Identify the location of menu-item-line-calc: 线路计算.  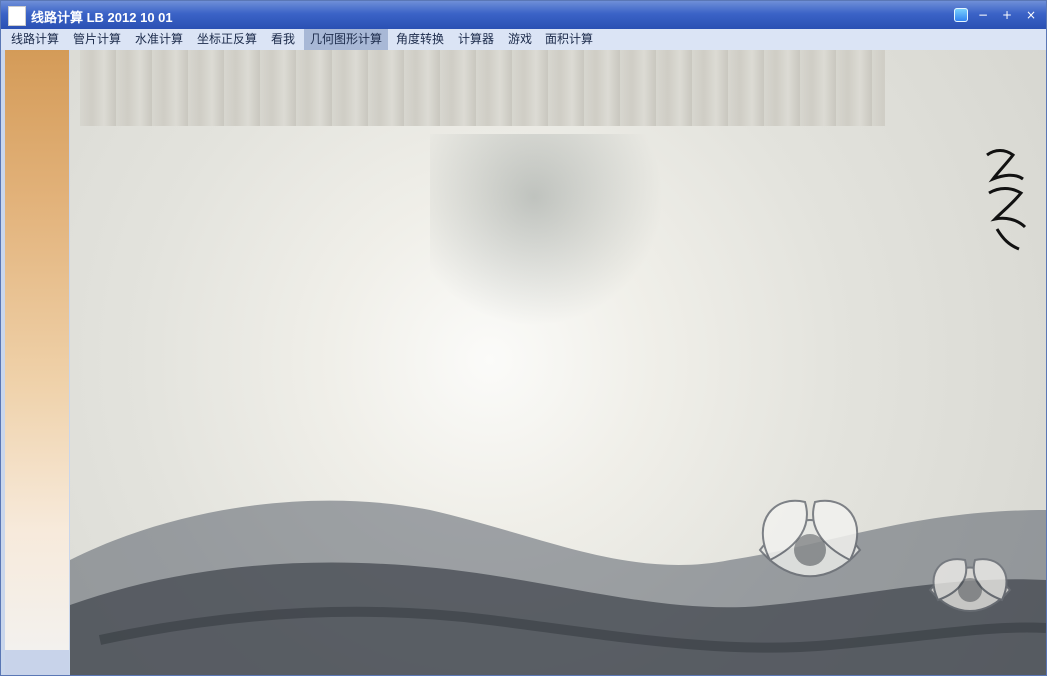
(35, 39).